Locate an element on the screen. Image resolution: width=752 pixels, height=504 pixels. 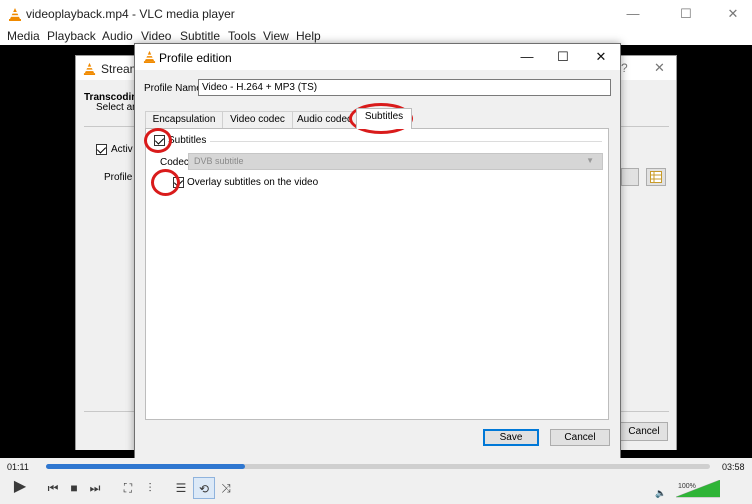
codec-select: DVB subtitle ▼ is located at coordinates (395, 161).